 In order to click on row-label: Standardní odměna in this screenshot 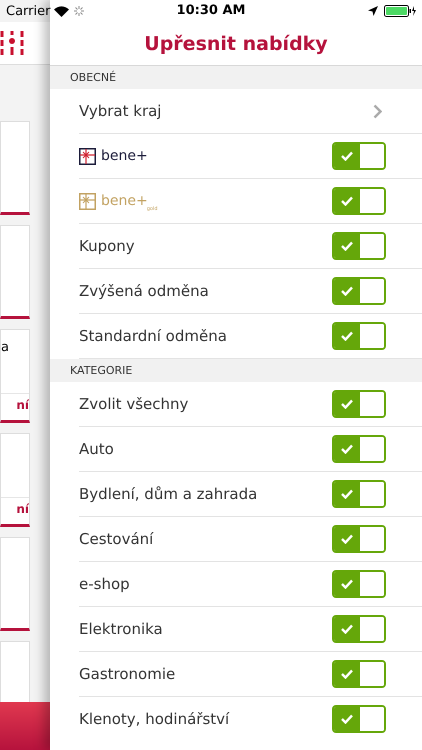, I will do `click(153, 336)`.